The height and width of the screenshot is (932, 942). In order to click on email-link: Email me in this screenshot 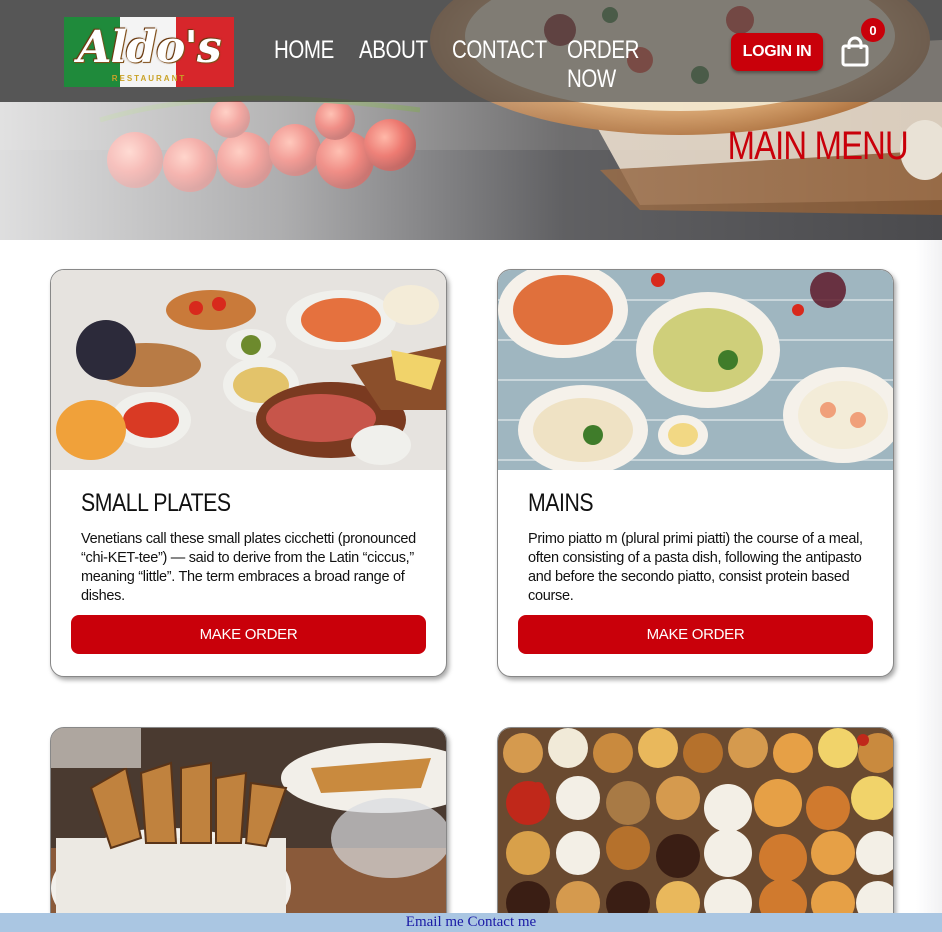, I will do `click(435, 922)`.